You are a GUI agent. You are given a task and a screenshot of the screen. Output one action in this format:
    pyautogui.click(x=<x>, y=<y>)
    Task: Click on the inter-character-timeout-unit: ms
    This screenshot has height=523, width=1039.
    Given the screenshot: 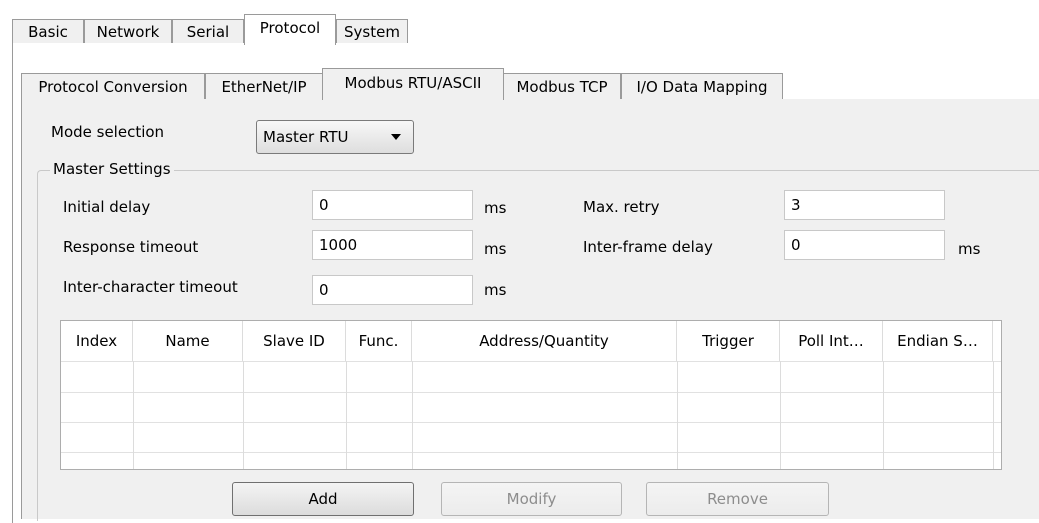 What is the action you would take?
    pyautogui.click(x=495, y=290)
    